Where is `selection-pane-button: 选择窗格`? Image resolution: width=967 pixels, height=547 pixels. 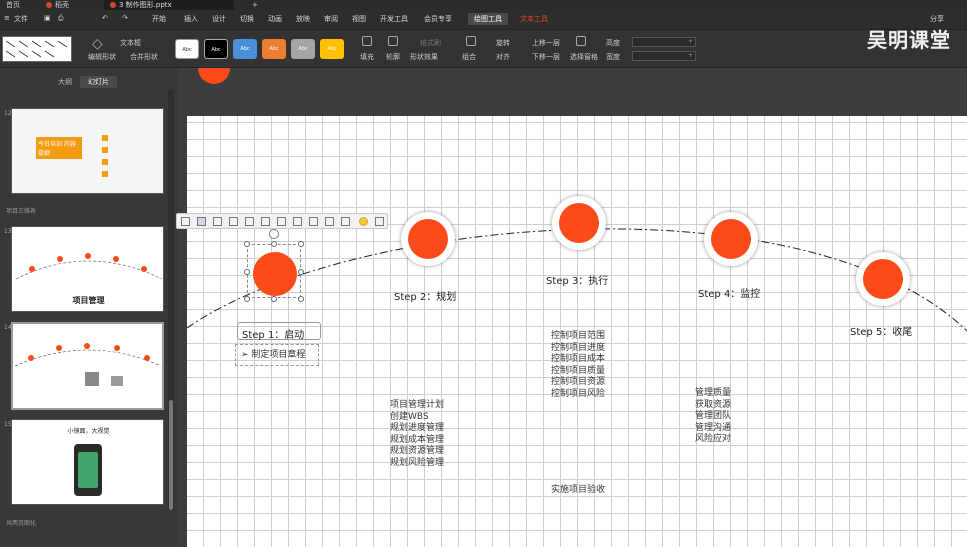 selection-pane-button: 选择窗格 is located at coordinates (584, 57).